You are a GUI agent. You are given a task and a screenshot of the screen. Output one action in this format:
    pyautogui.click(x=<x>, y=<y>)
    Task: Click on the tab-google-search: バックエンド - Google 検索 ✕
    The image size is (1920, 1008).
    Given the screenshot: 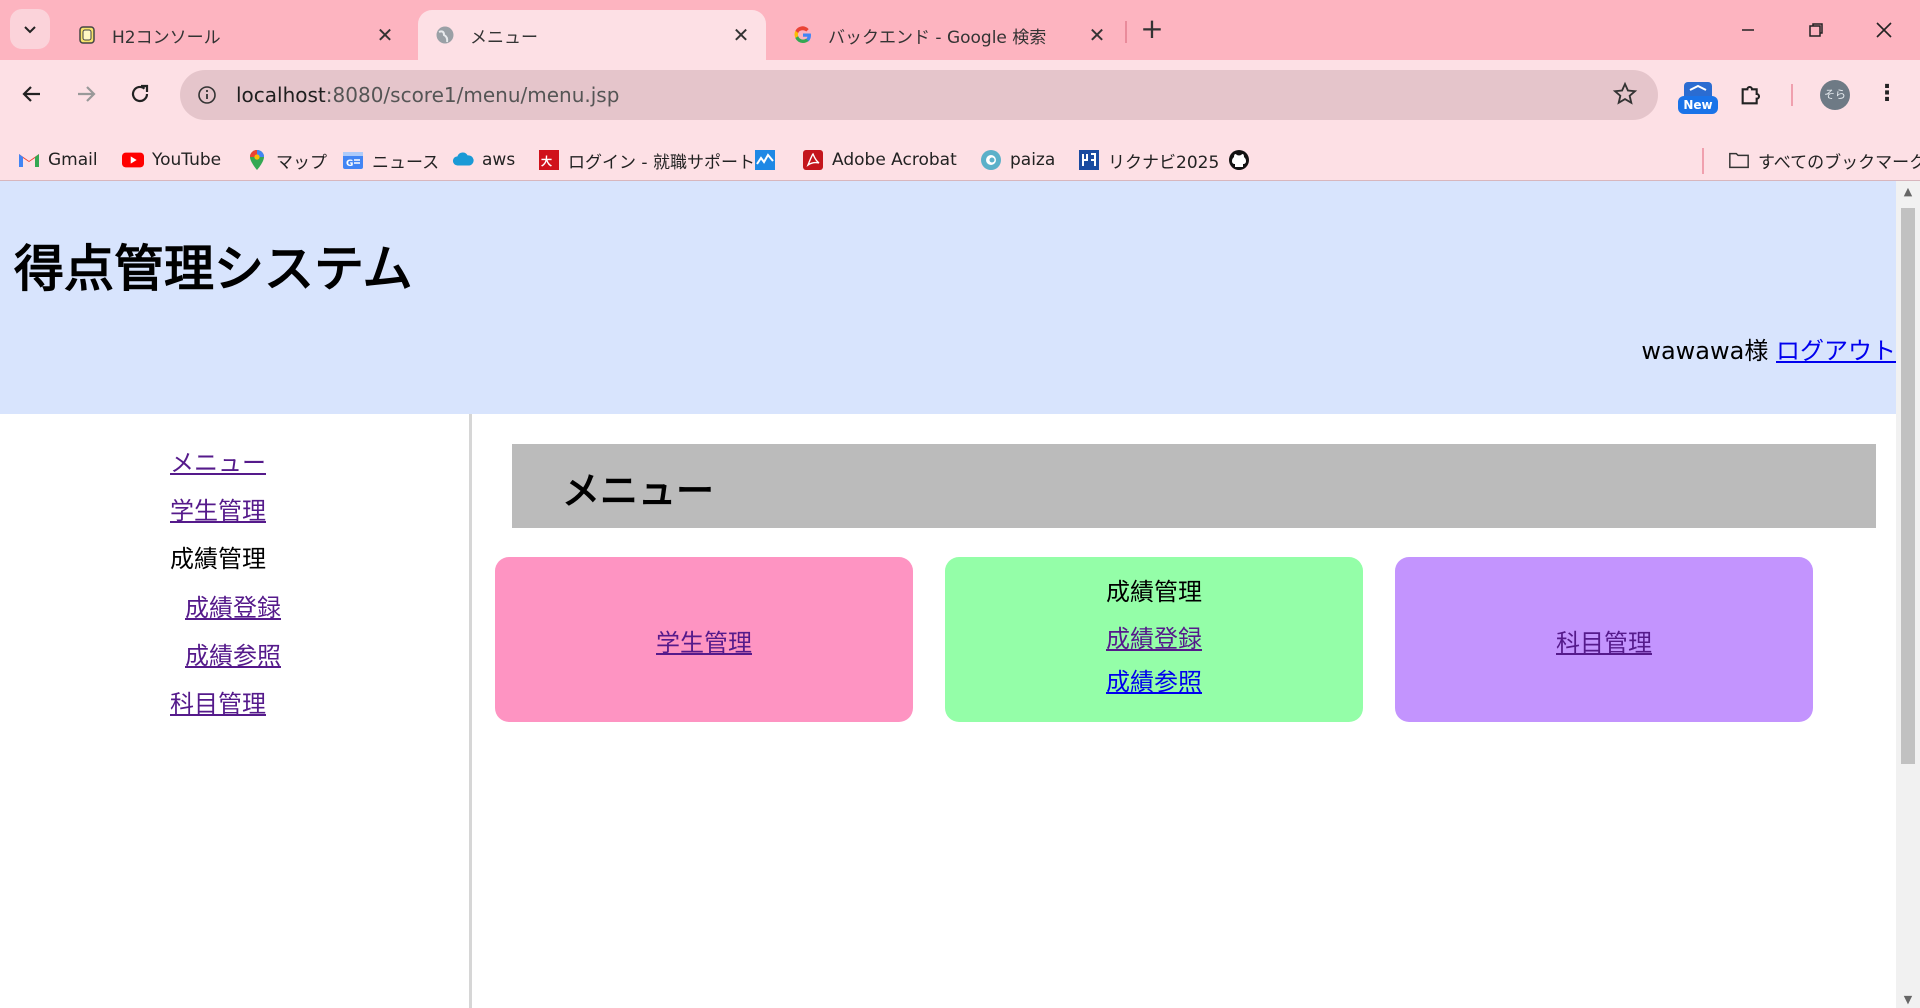 What is the action you would take?
    pyautogui.click(x=949, y=35)
    